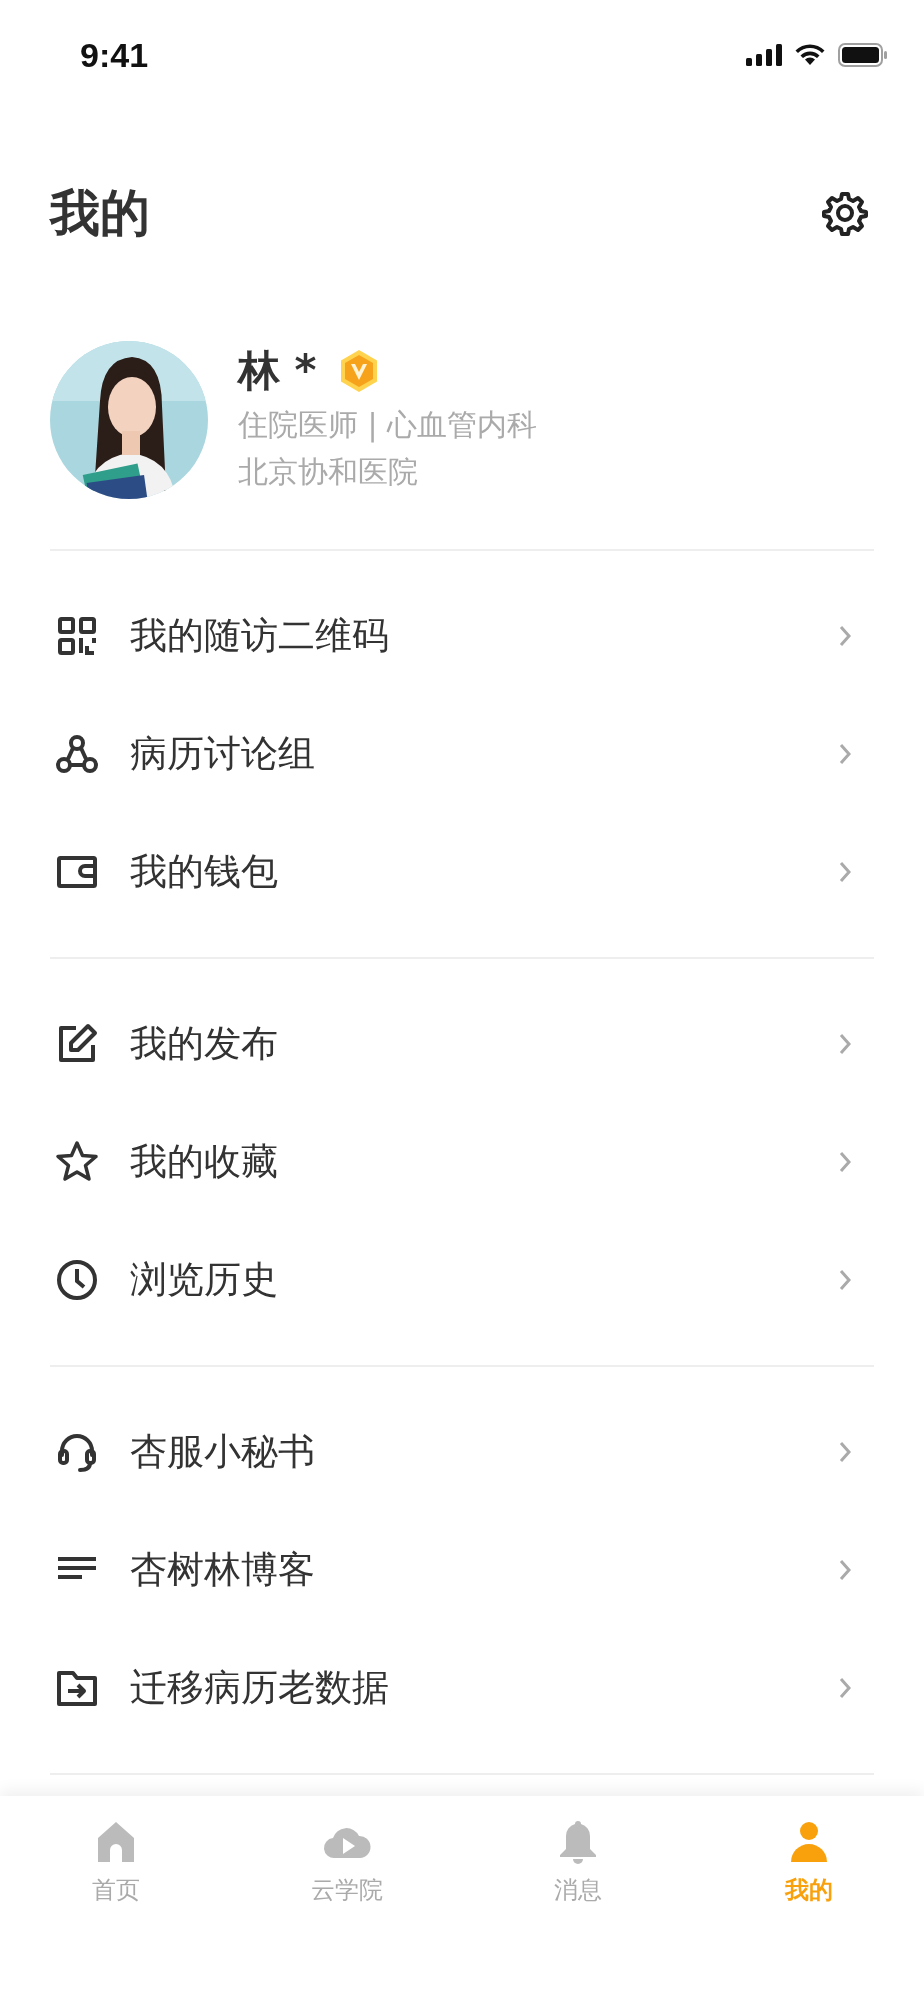  I want to click on menu-item: 我的钱包, so click(462, 872).